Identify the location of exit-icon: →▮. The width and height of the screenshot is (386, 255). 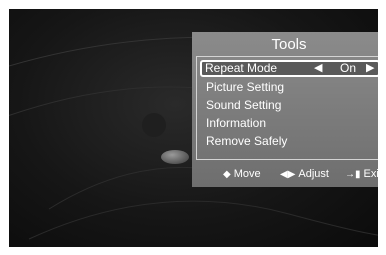
(353, 174).